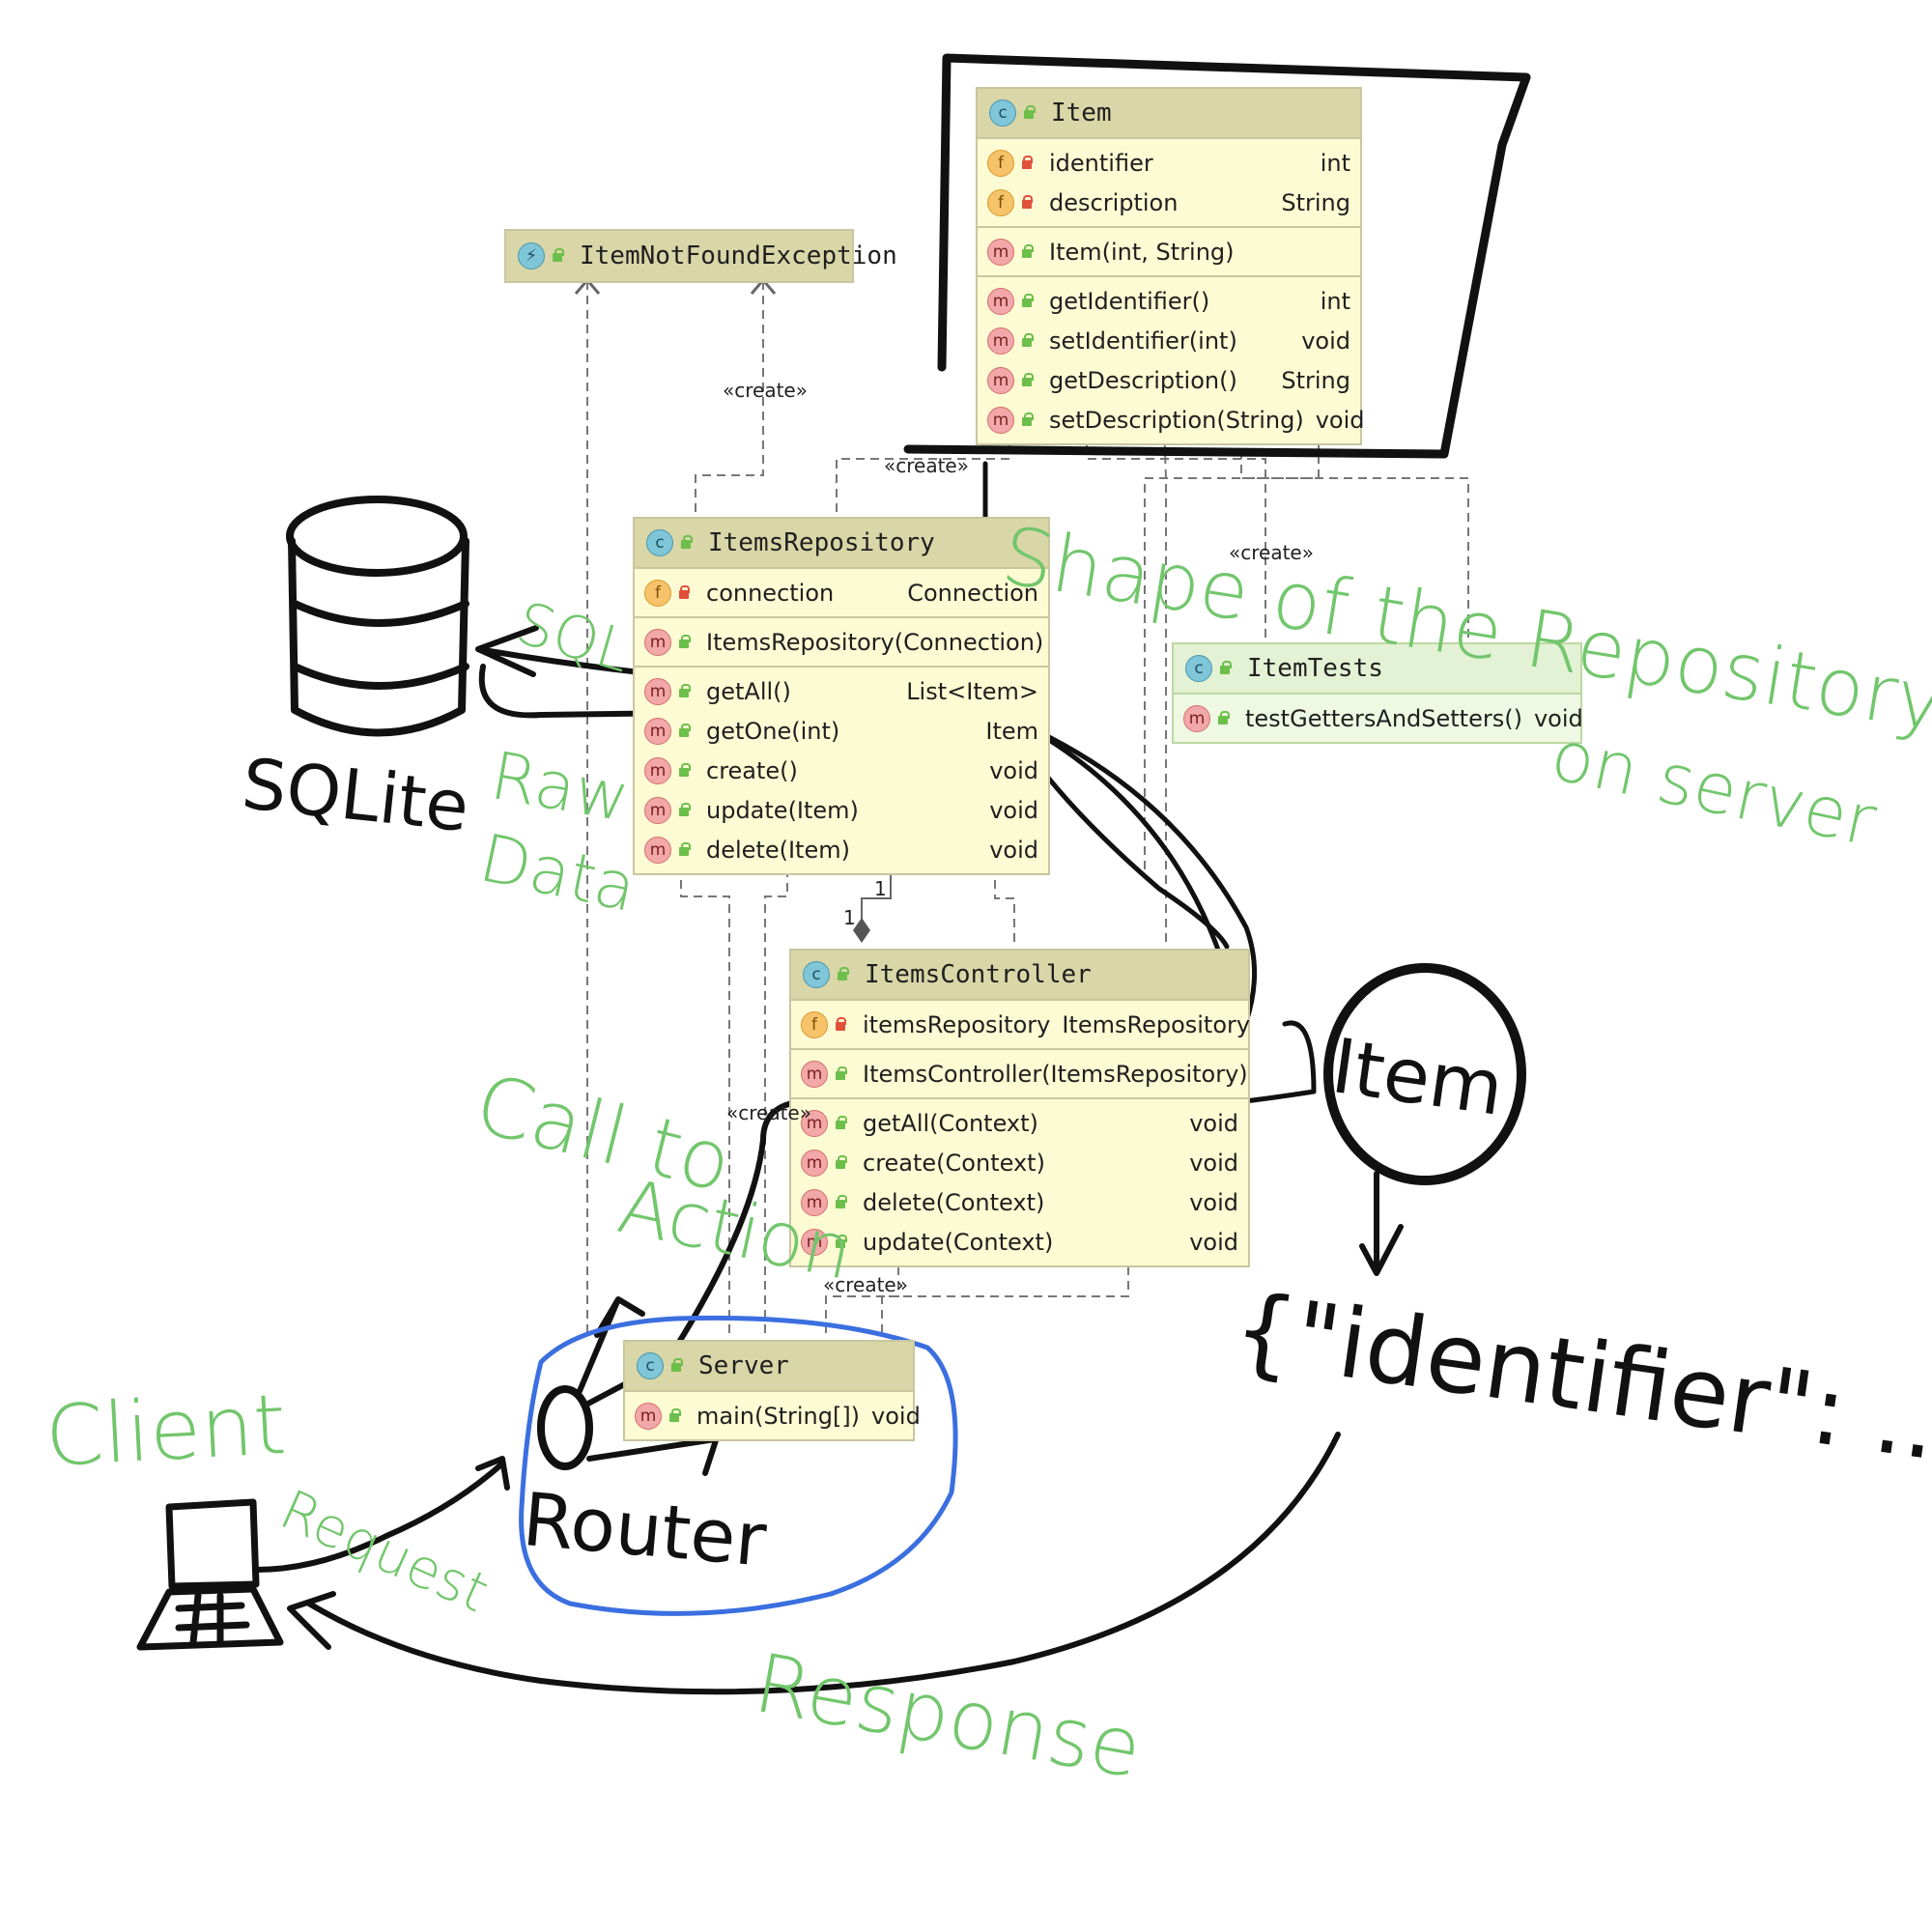 The height and width of the screenshot is (1932, 1932). Describe the element at coordinates (1101, 163) in the screenshot. I see `item-field-name: identifier` at that location.